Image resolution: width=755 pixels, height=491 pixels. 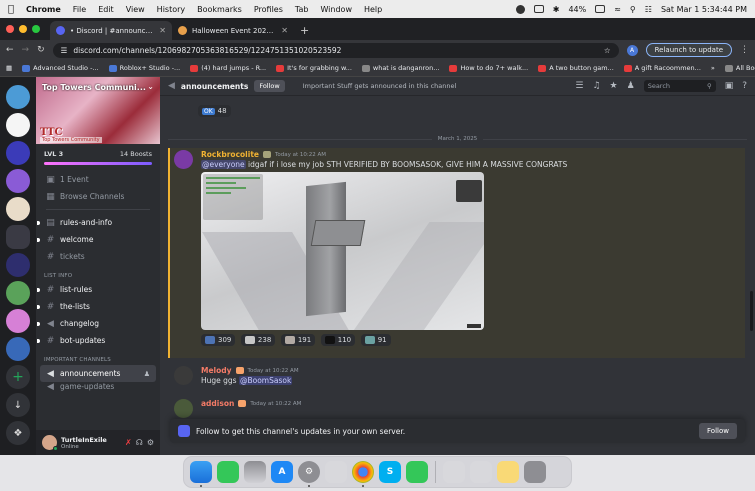 What do you see at coordinates (36, 29) in the screenshot?
I see `zoom-window-icon` at bounding box center [36, 29].